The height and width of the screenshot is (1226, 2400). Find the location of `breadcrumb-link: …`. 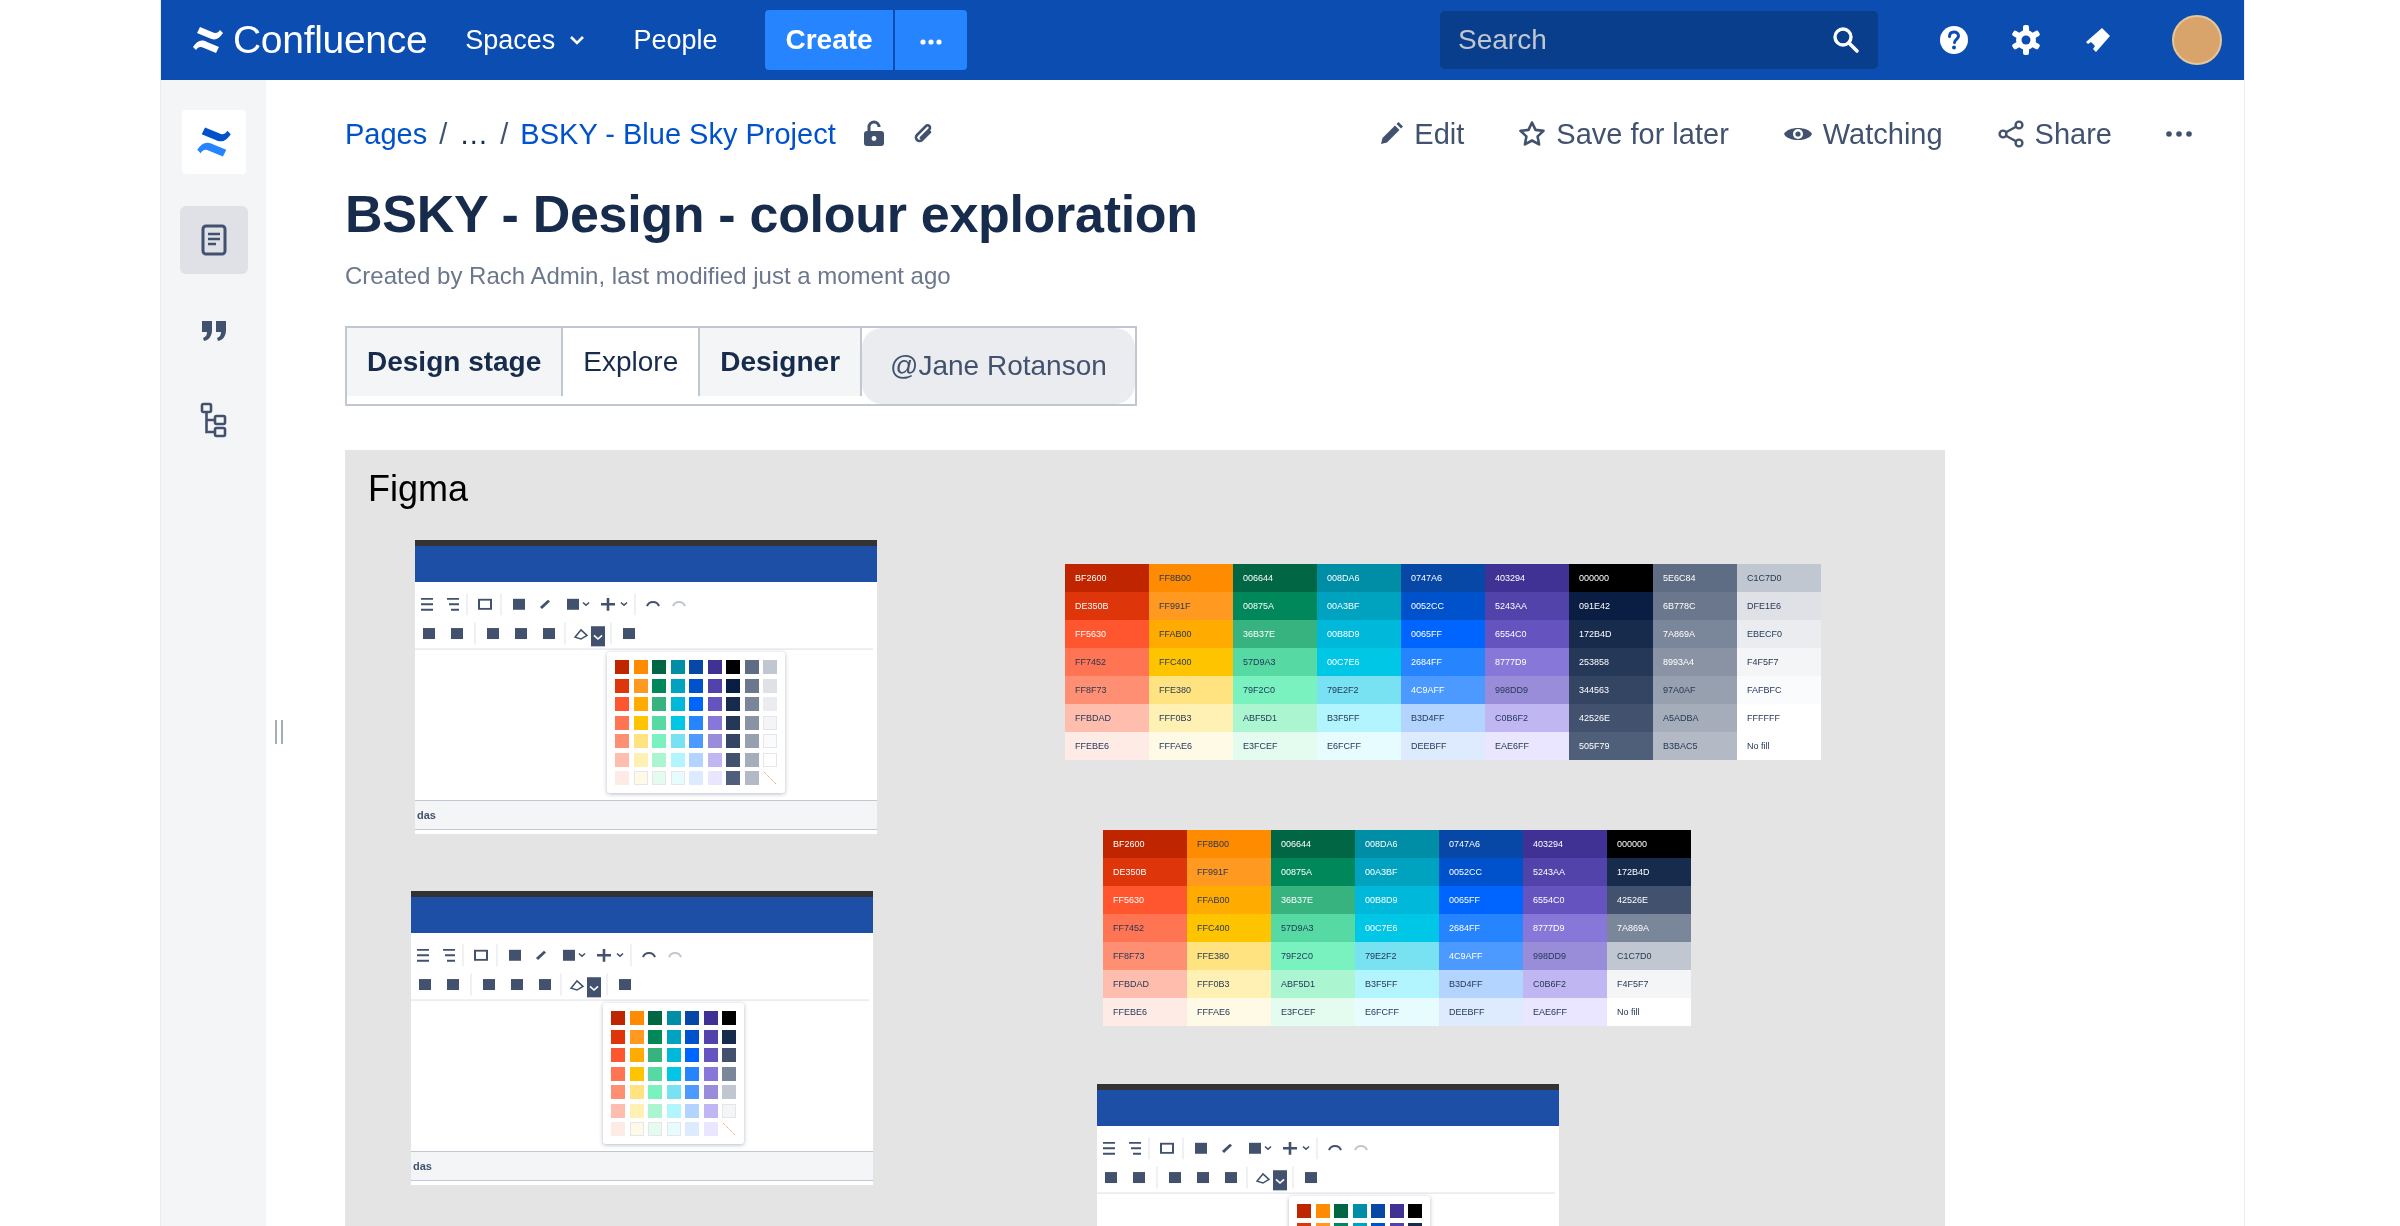

breadcrumb-link: … is located at coordinates (474, 134).